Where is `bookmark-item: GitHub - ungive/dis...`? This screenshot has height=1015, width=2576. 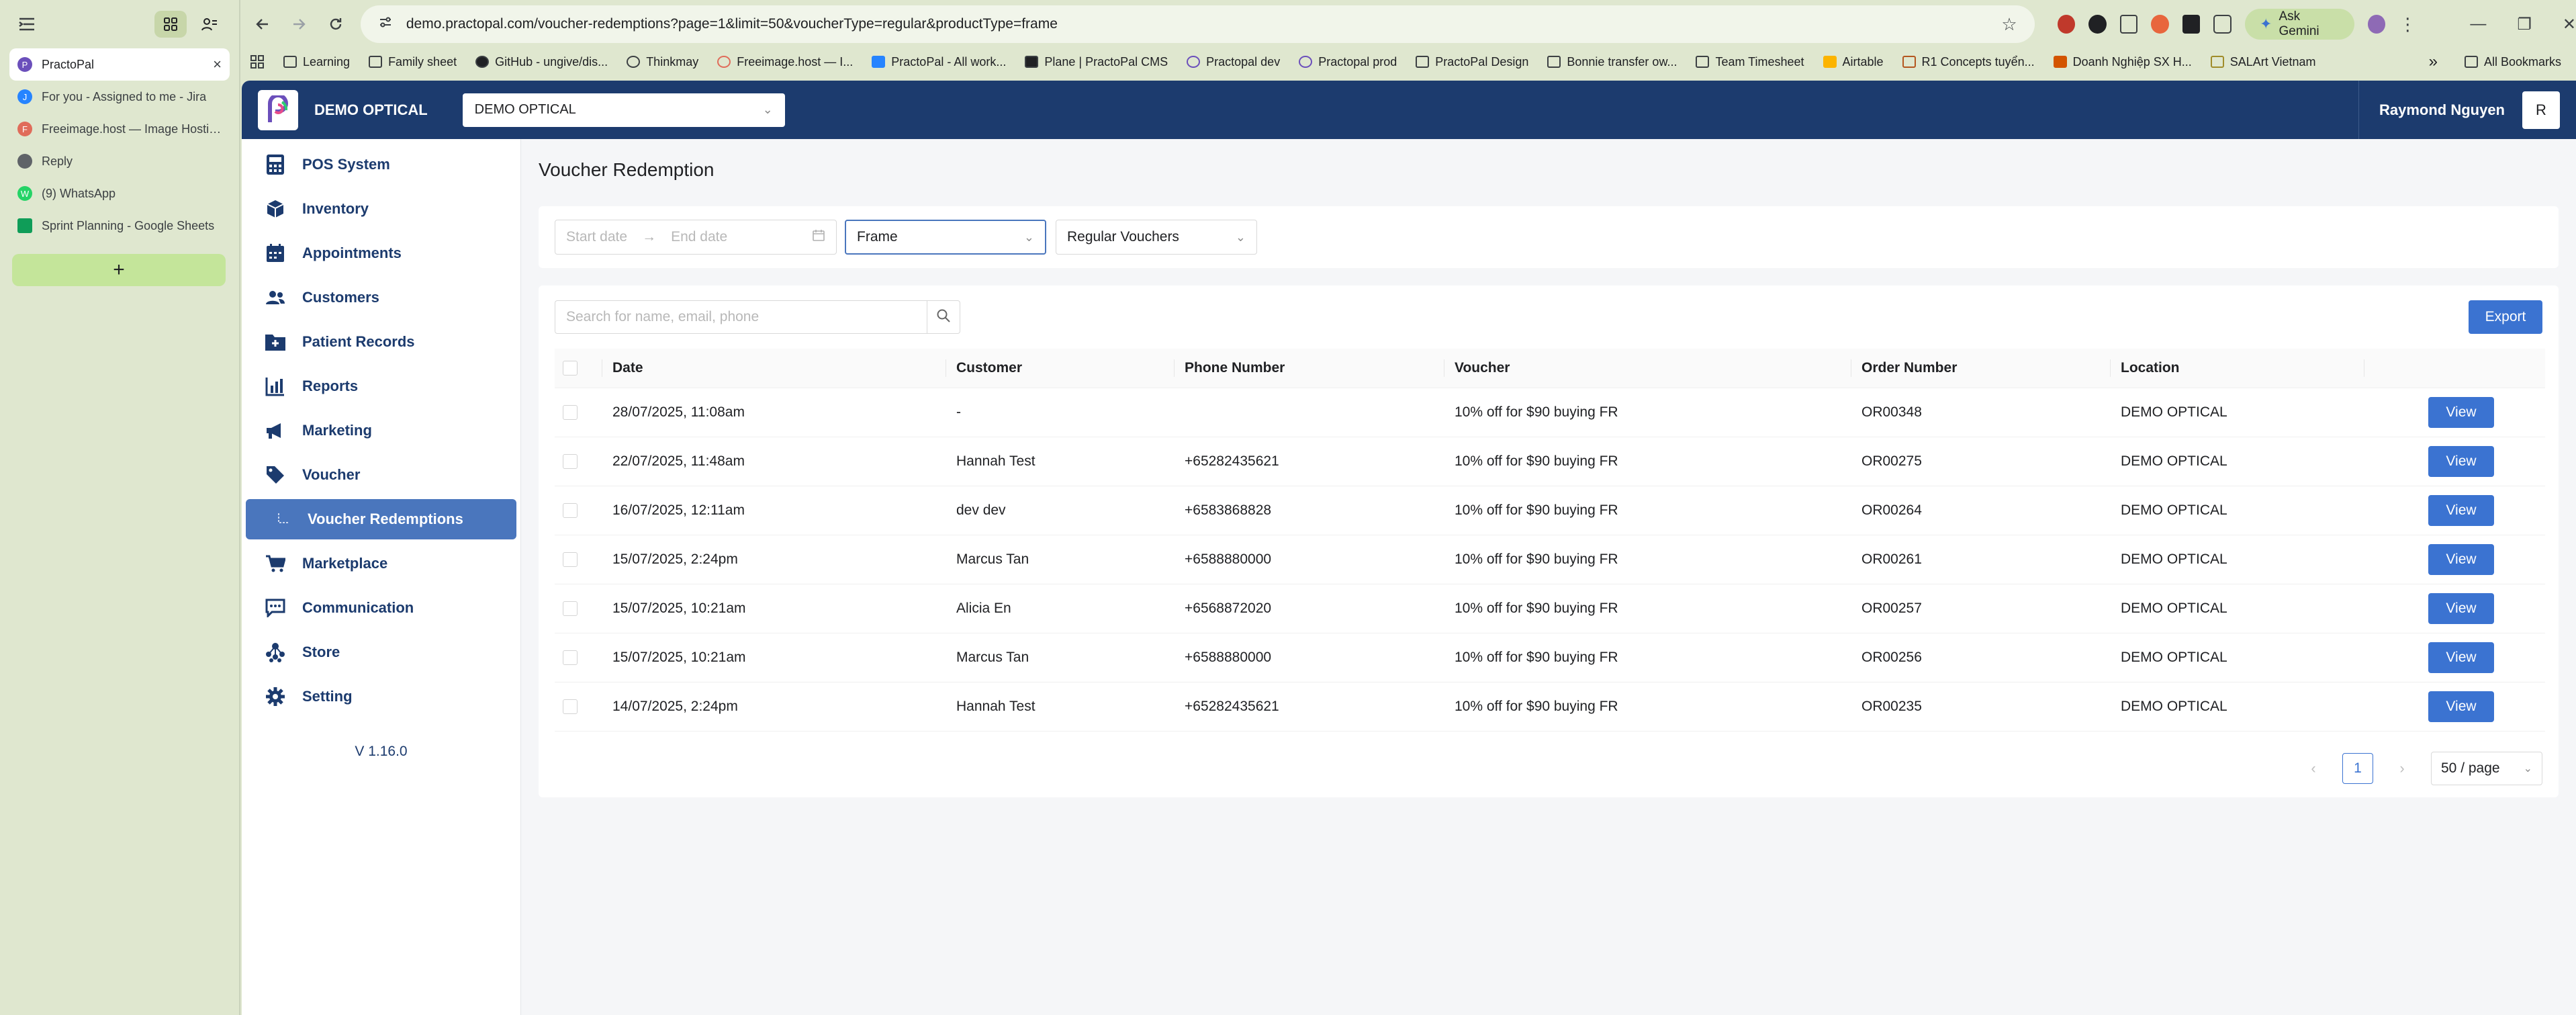 bookmark-item: GitHub - ungive/dis... is located at coordinates (541, 62).